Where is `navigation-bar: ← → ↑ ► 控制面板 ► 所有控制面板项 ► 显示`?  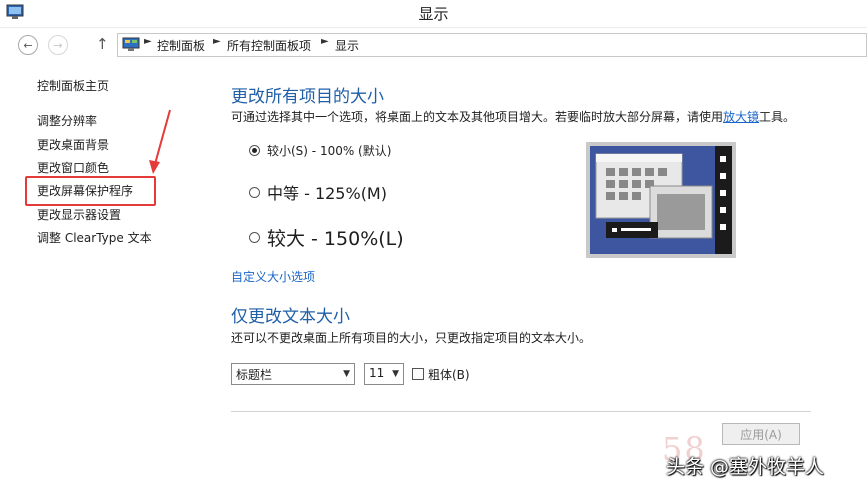
navigation-bar: ← → ↑ ► 控制面板 ► 所有控制面板项 ► 显示 is located at coordinates (433, 44).